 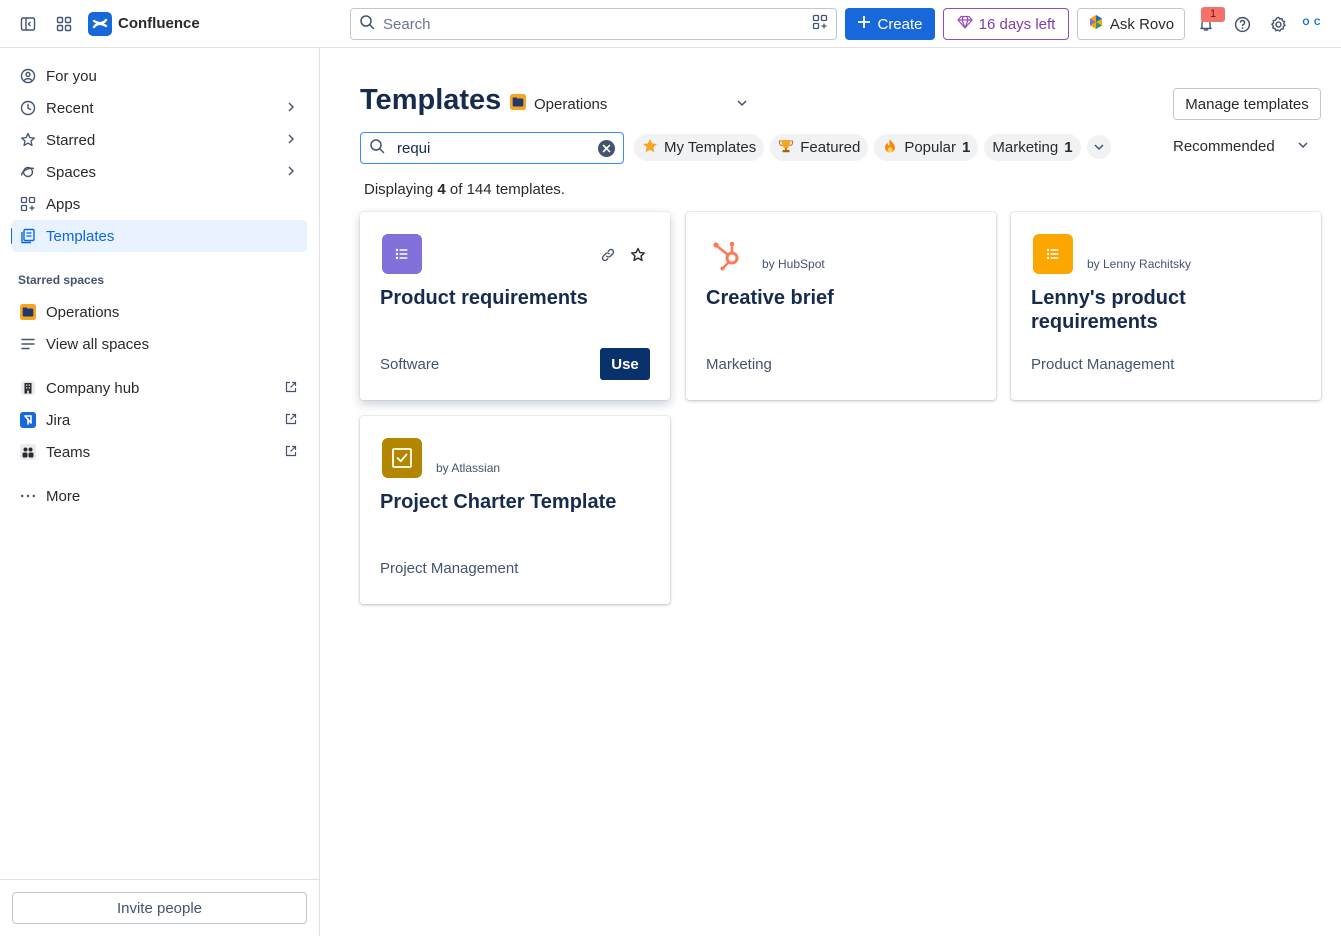 What do you see at coordinates (1139, 264) in the screenshot?
I see `card-author: by Lenny Rachitsky` at bounding box center [1139, 264].